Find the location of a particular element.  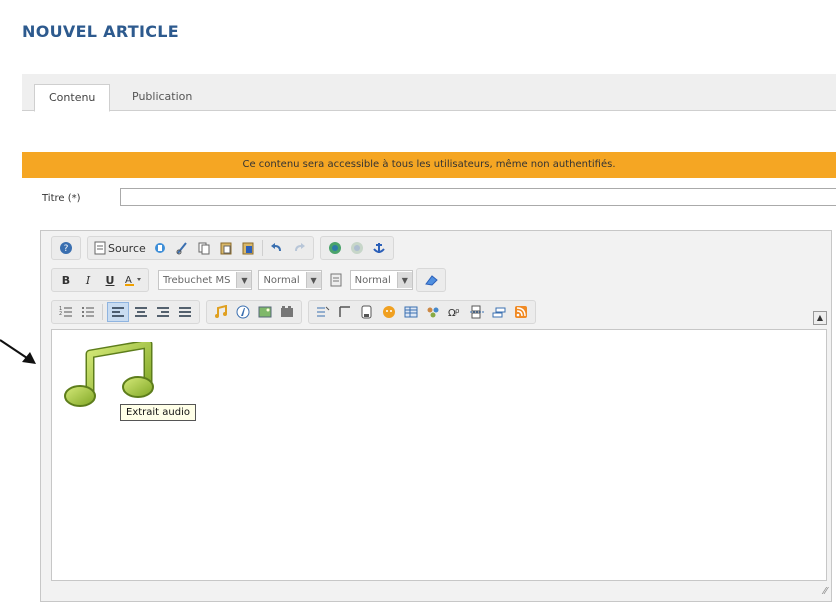

font-size-select: Normal ▼ is located at coordinates (290, 280).